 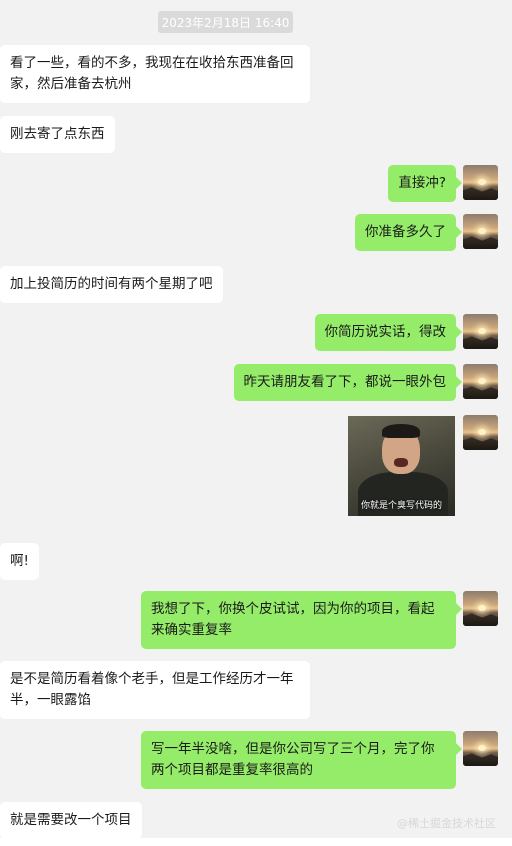 I want to click on message-incoming: 刚去寄了点东西, so click(x=57, y=134).